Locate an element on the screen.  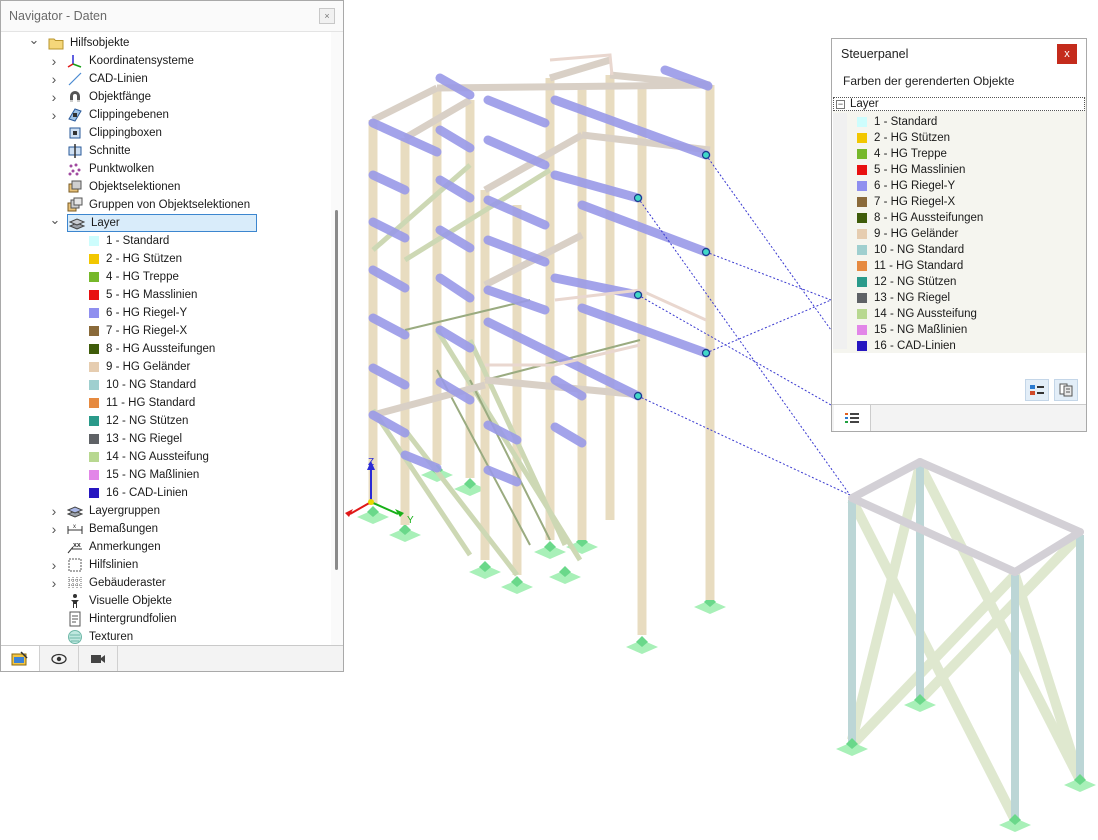
tree-item-annotation: xx Anmerkungen is located at coordinates (114, 547).